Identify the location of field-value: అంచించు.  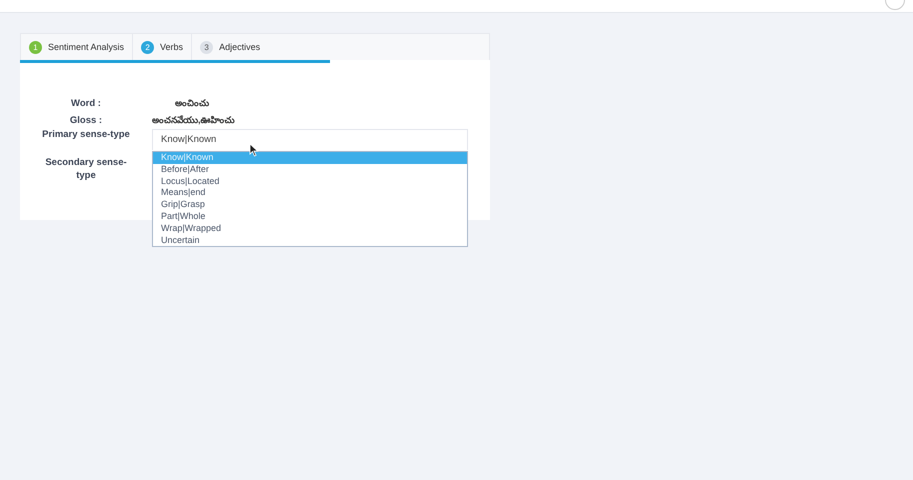
(192, 104).